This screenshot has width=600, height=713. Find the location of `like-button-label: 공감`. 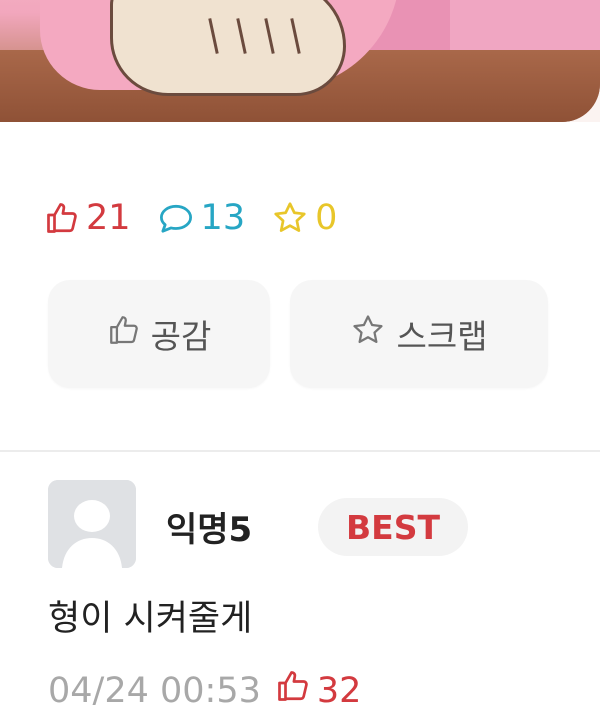

like-button-label: 공감 is located at coordinates (181, 336).